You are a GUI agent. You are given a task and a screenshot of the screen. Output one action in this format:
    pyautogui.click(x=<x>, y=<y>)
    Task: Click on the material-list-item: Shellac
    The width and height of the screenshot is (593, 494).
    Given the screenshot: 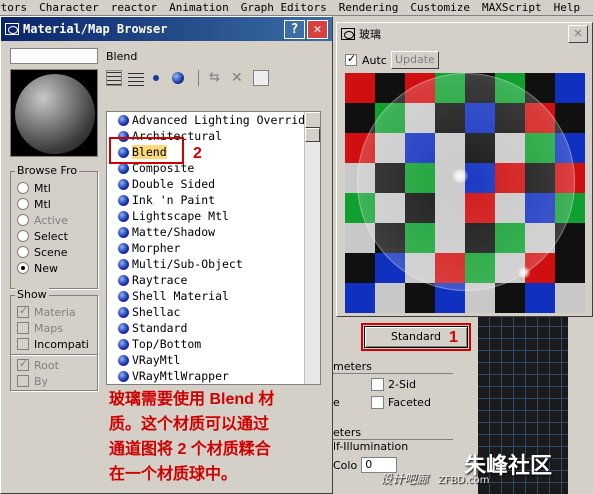 What is the action you would take?
    pyautogui.click(x=213, y=312)
    